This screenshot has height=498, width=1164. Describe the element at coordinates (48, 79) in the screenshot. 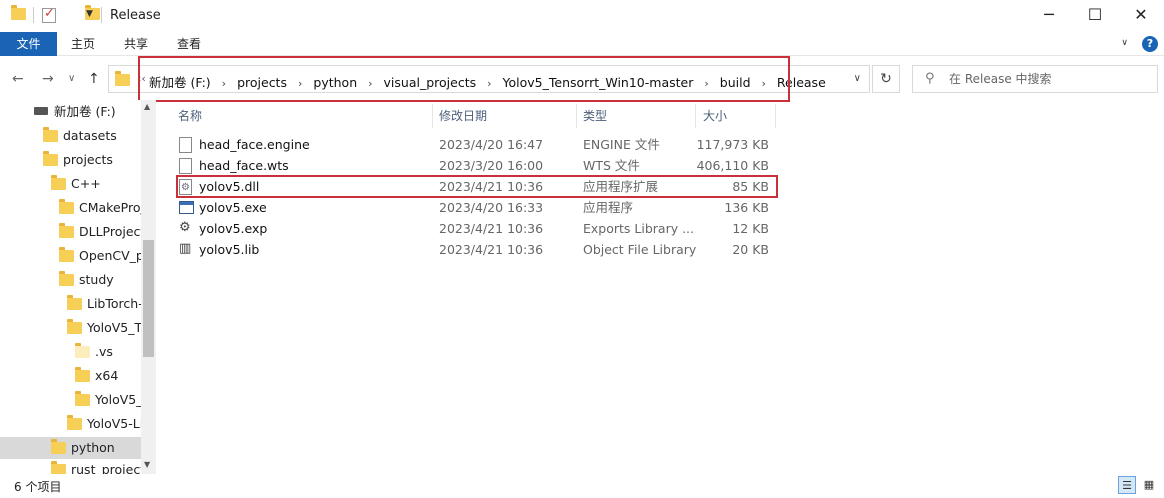

I see `forward-button: →` at that location.